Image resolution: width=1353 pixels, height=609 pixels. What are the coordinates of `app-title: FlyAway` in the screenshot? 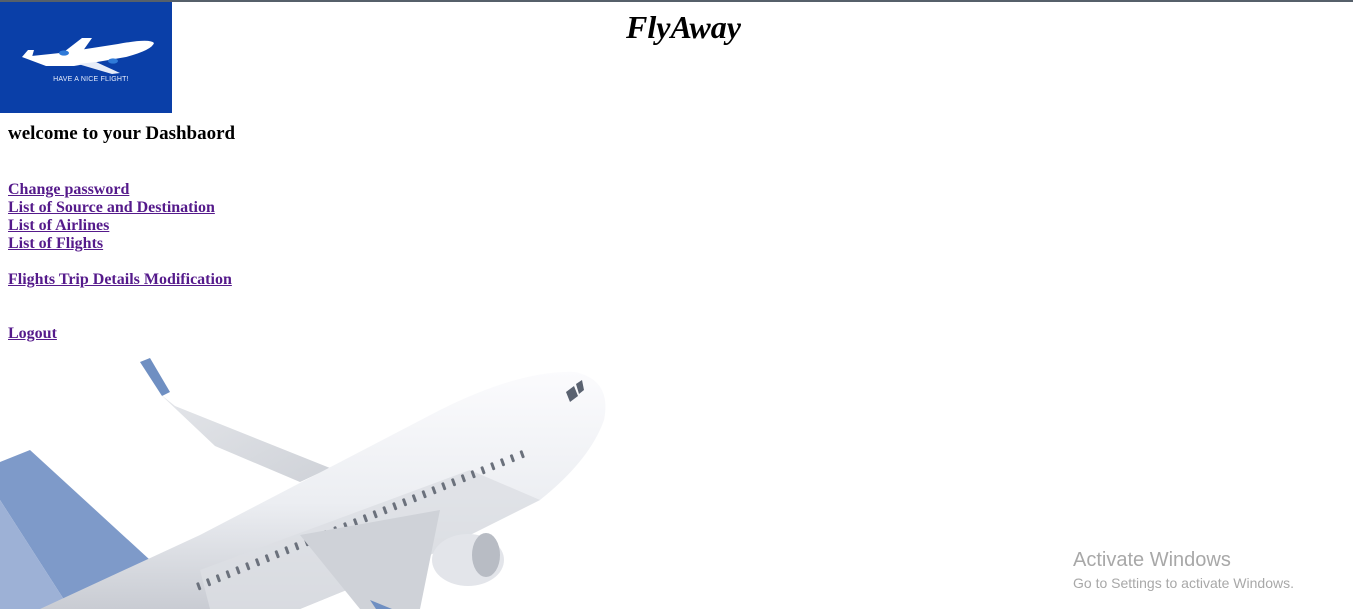 It's located at (683, 27).